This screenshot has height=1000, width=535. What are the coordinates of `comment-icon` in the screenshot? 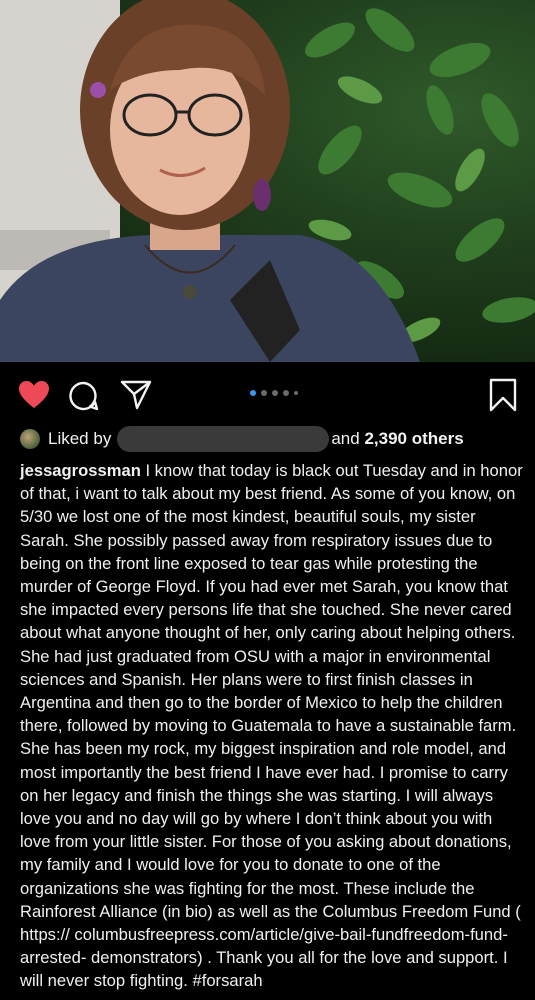 It's located at (84, 398).